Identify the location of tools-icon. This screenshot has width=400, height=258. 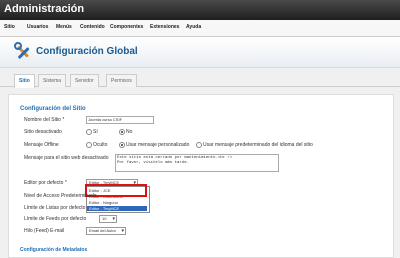
(22, 50).